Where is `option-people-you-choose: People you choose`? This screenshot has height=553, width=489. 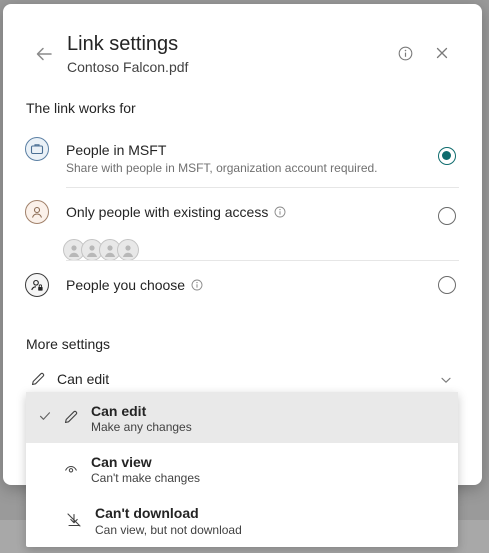 option-people-you-choose: People you choose is located at coordinates (242, 287).